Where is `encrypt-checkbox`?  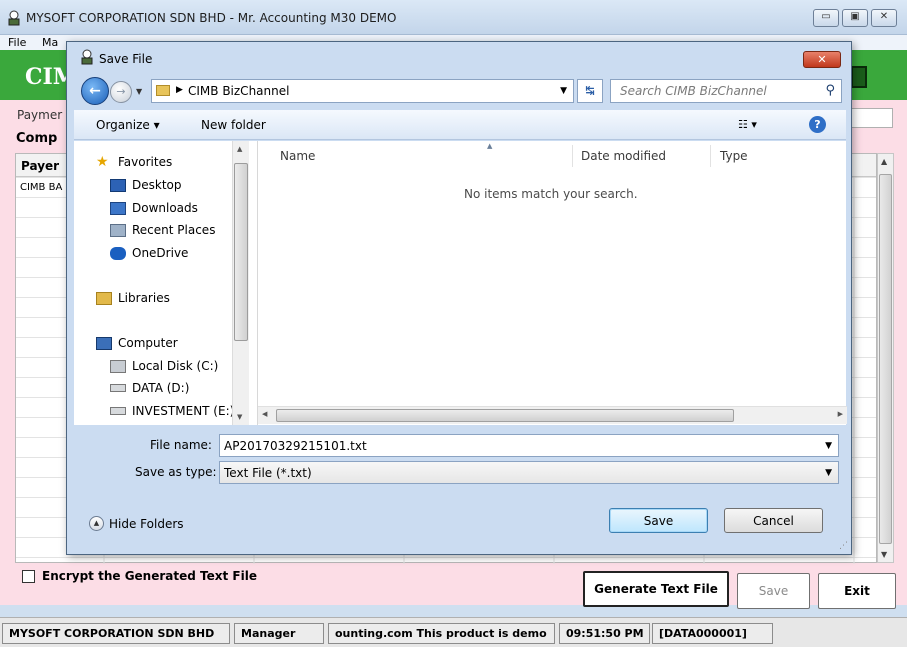
encrypt-checkbox is located at coordinates (28, 576).